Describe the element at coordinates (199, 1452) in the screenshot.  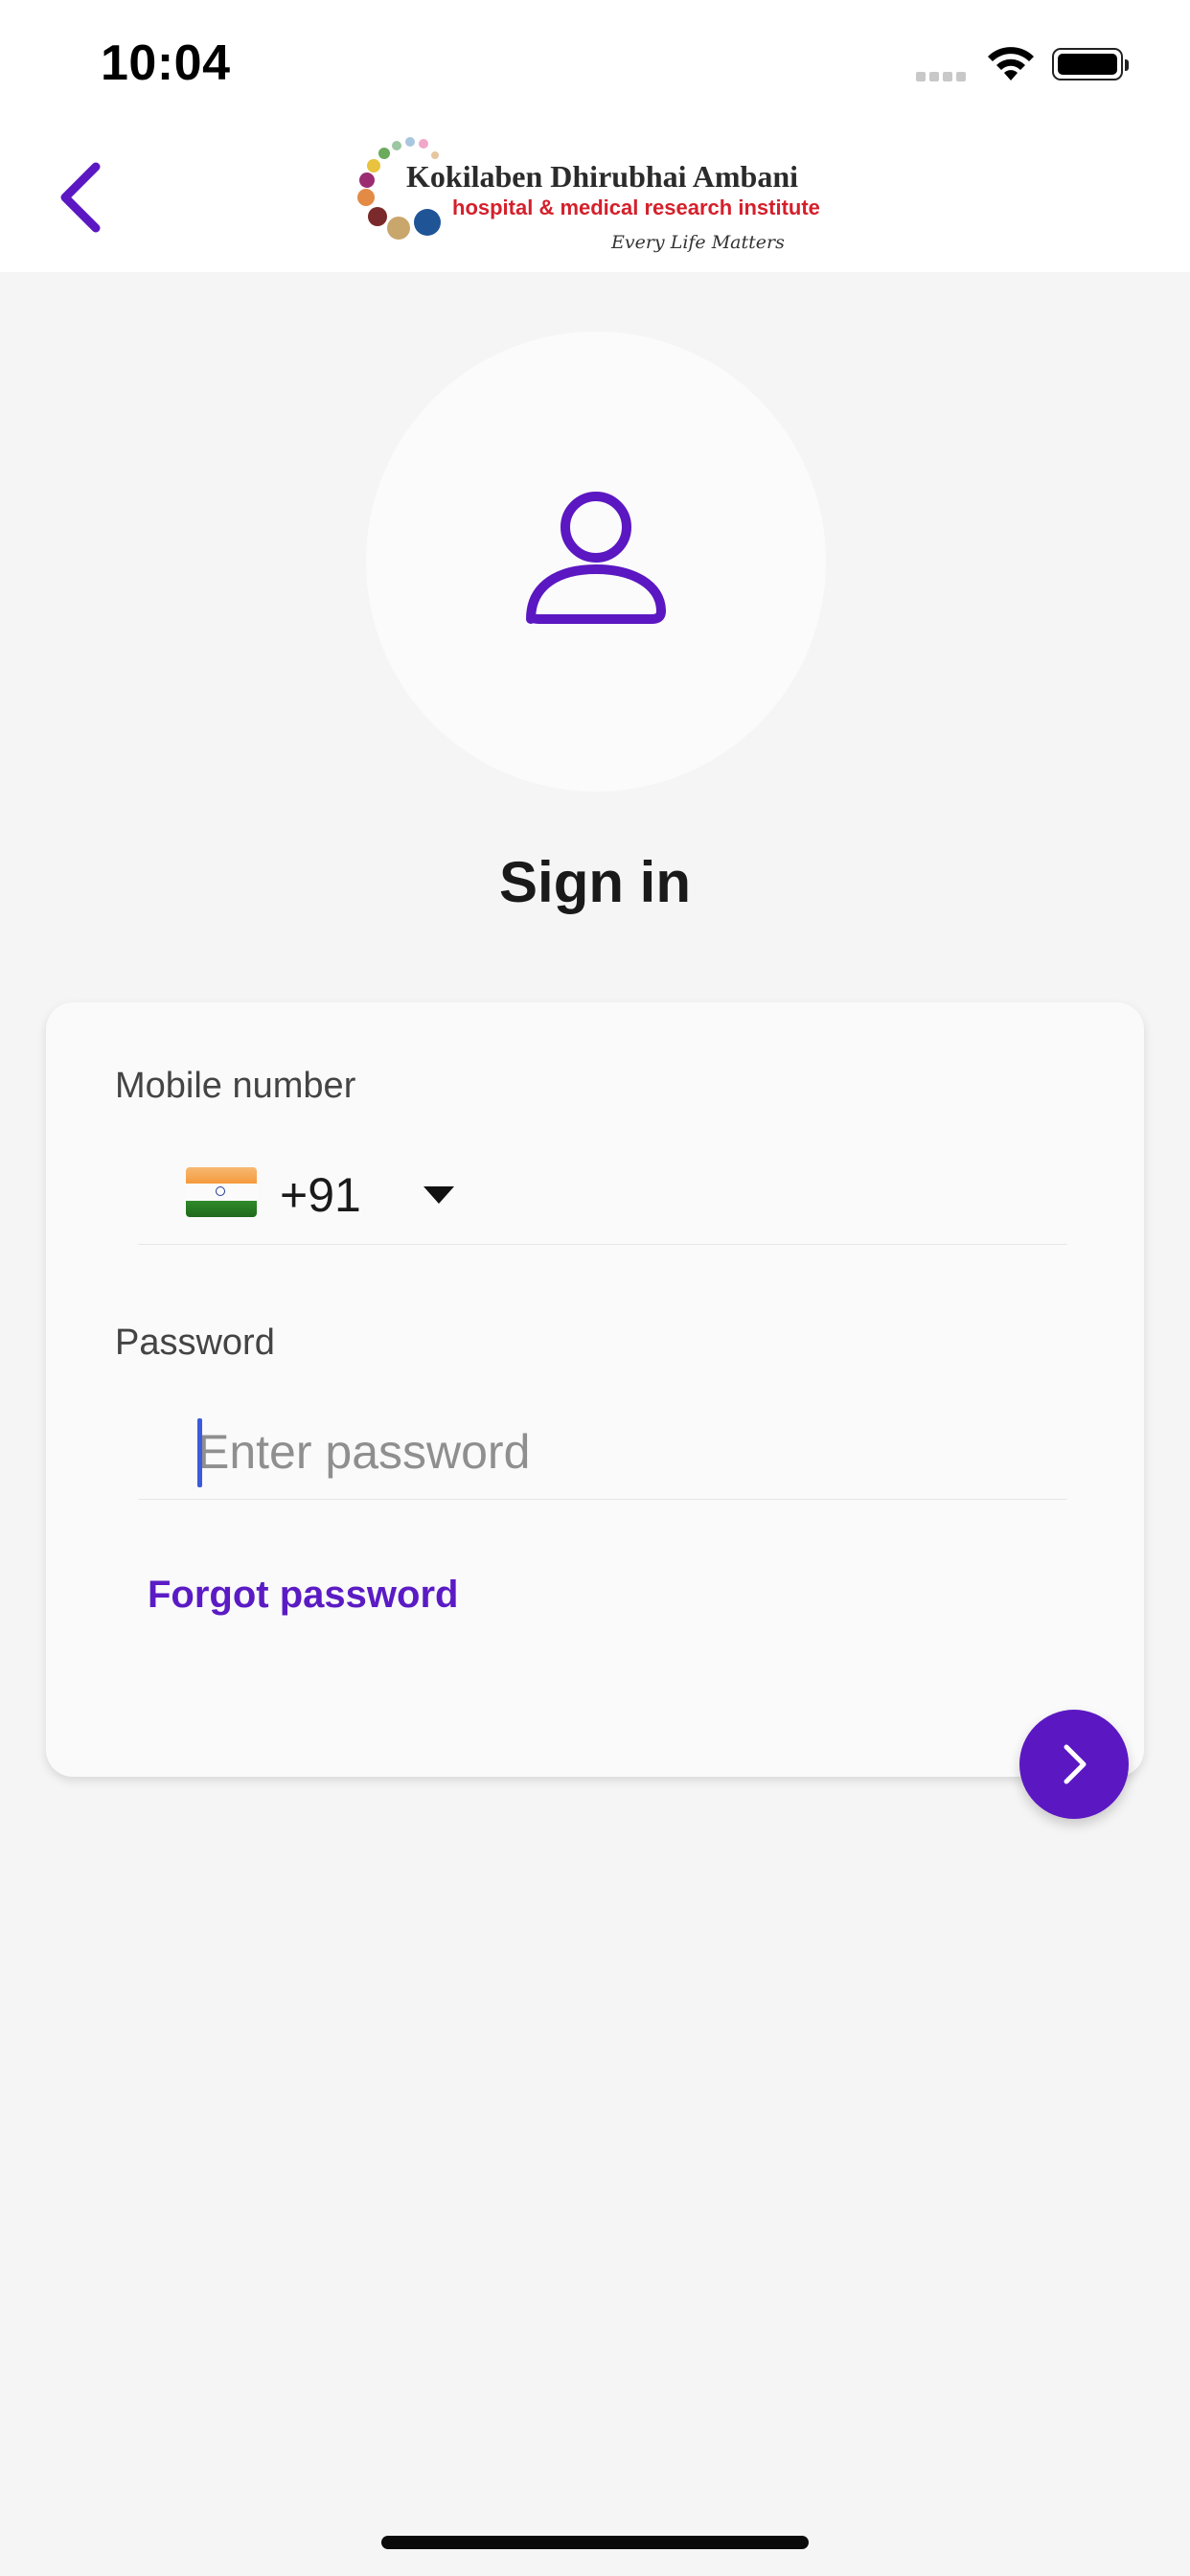
I see `text-cursor` at that location.